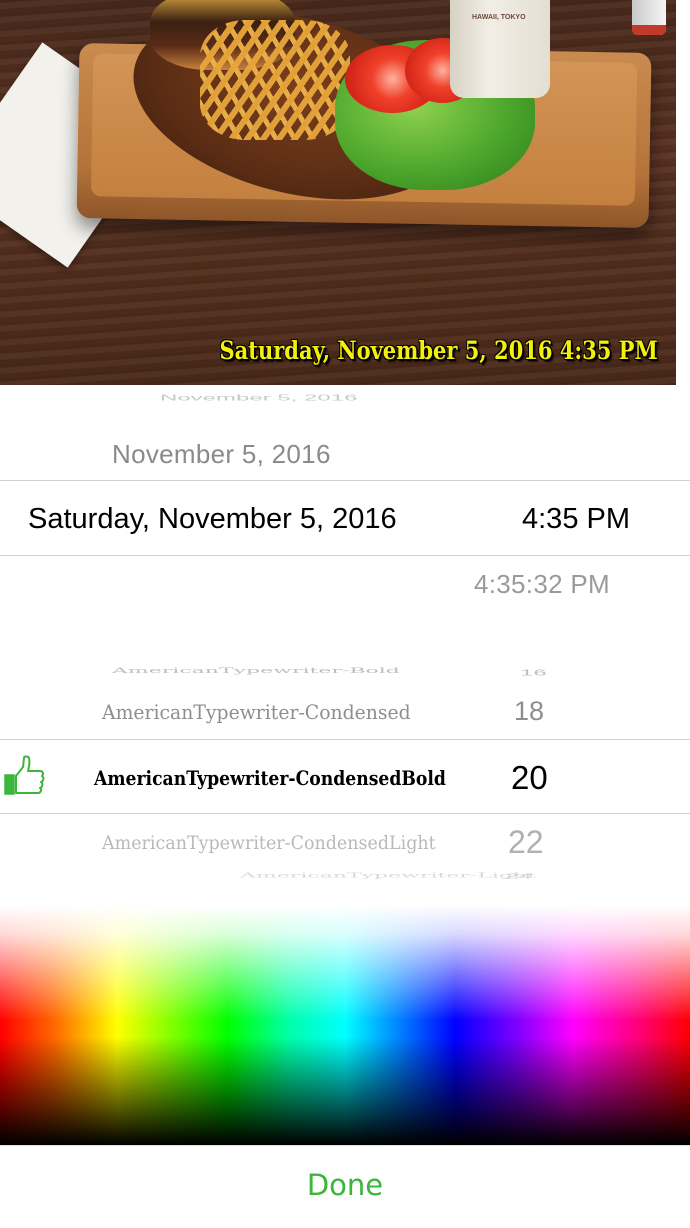  What do you see at coordinates (270, 778) in the screenshot?
I see `selected-font: AmericanTypewriter-CondensedBold` at bounding box center [270, 778].